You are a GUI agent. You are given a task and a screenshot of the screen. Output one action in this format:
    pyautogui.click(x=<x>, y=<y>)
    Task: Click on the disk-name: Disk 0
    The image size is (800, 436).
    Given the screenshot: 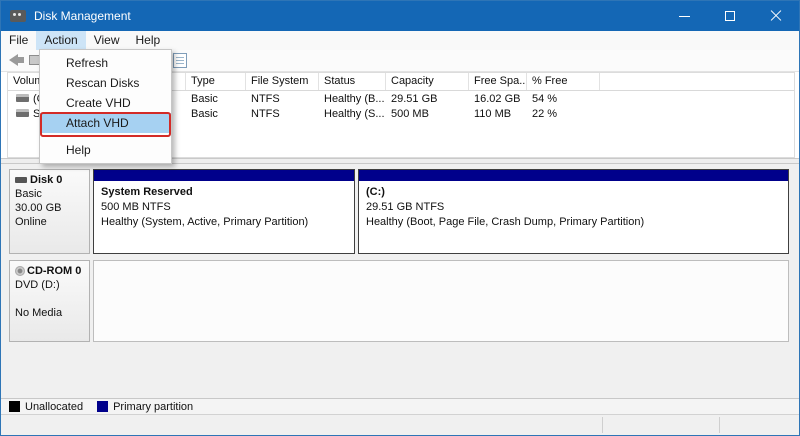 What is the action you would take?
    pyautogui.click(x=46, y=180)
    